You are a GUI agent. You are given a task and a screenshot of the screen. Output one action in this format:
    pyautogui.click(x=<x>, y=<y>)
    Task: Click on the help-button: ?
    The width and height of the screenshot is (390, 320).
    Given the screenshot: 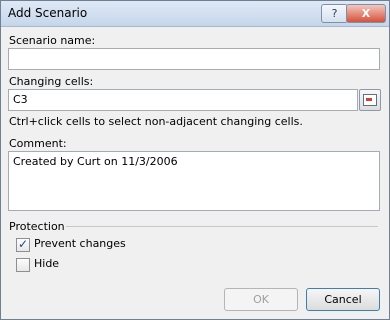 What is the action you would take?
    pyautogui.click(x=334, y=13)
    